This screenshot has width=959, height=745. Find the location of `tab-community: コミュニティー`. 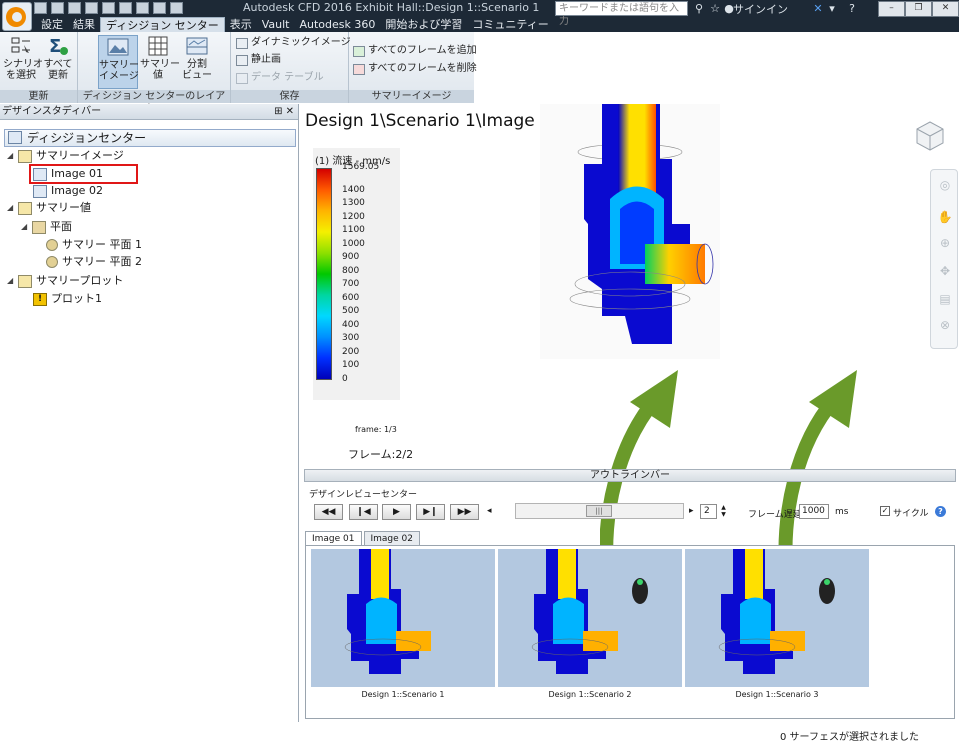

tab-community: コミュニティー is located at coordinates (510, 24).